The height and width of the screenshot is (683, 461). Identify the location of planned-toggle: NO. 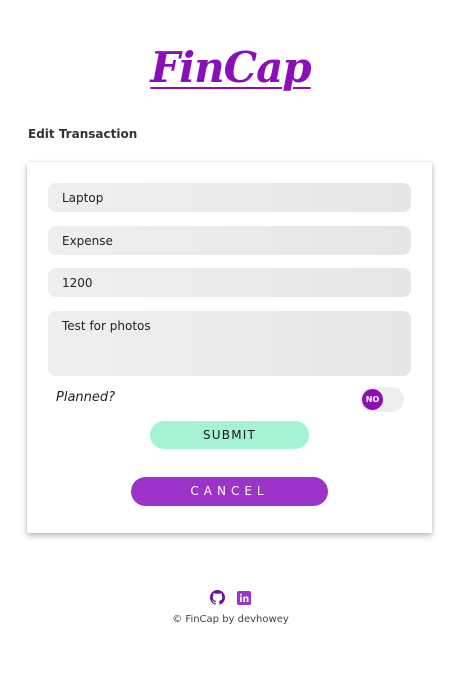
(382, 399).